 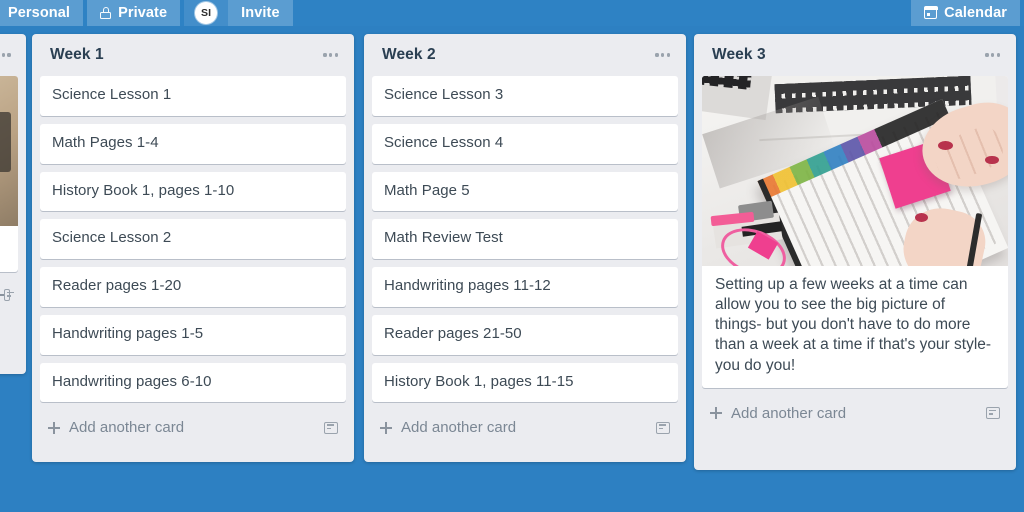 What do you see at coordinates (525, 143) in the screenshot?
I see `card: Science Lesson 4` at bounding box center [525, 143].